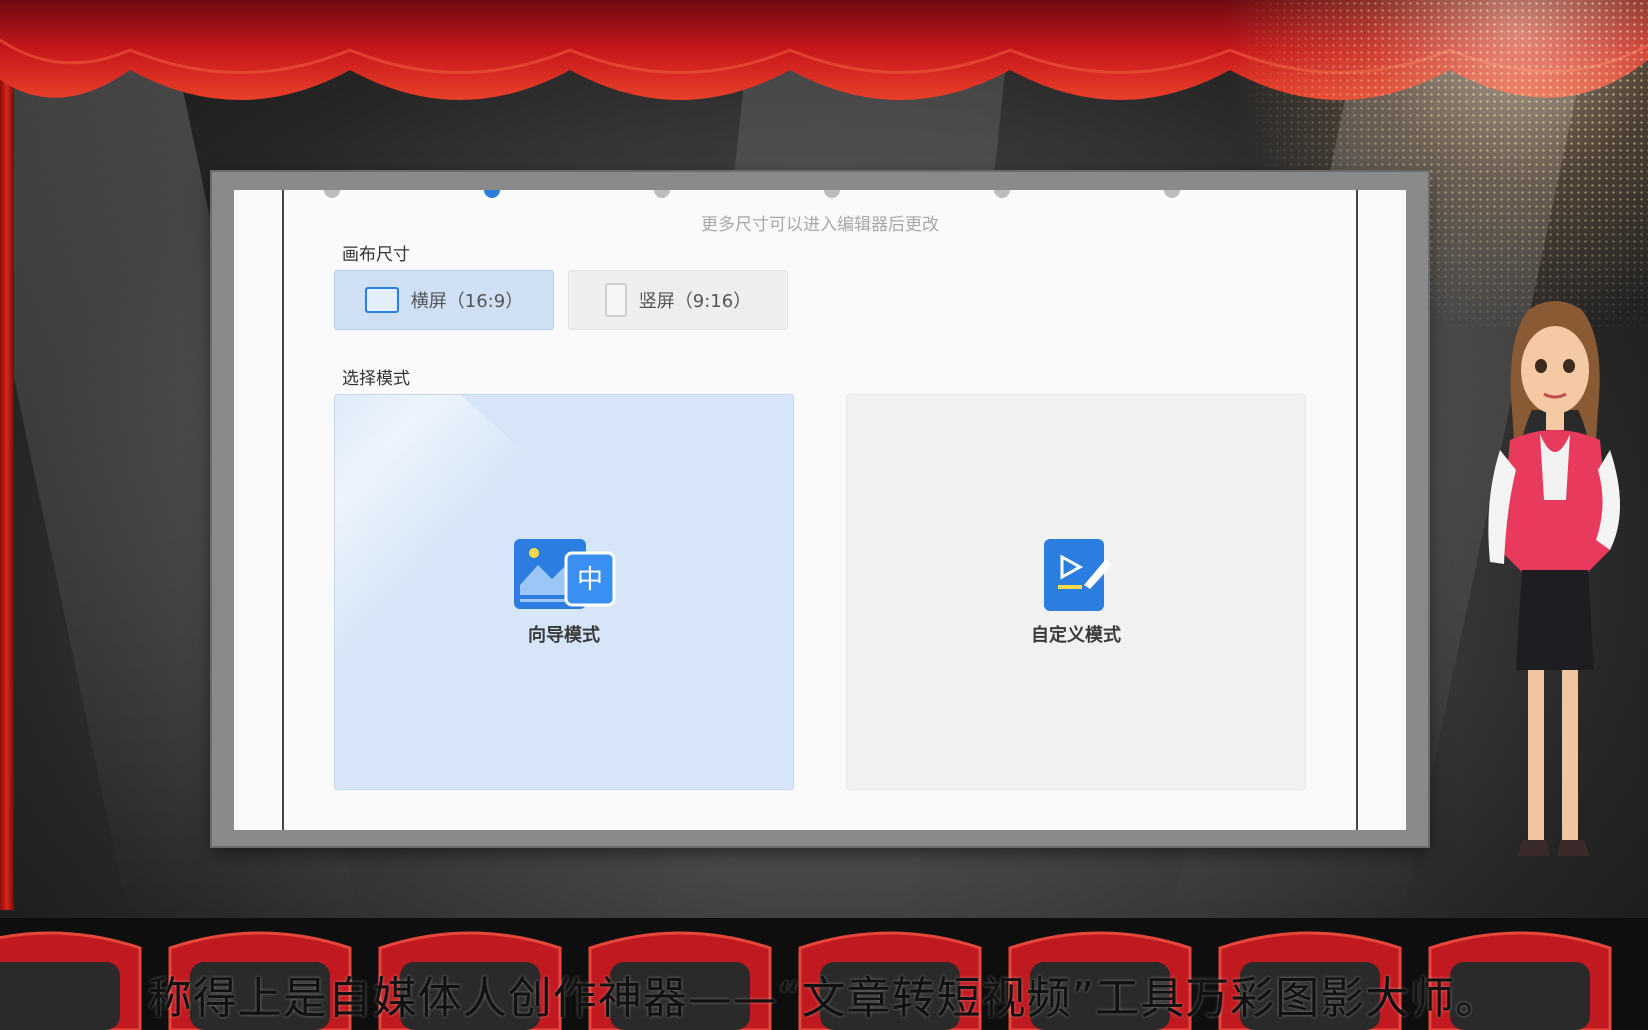  What do you see at coordinates (376, 255) in the screenshot?
I see `canvas-size-label: 画布尺寸` at bounding box center [376, 255].